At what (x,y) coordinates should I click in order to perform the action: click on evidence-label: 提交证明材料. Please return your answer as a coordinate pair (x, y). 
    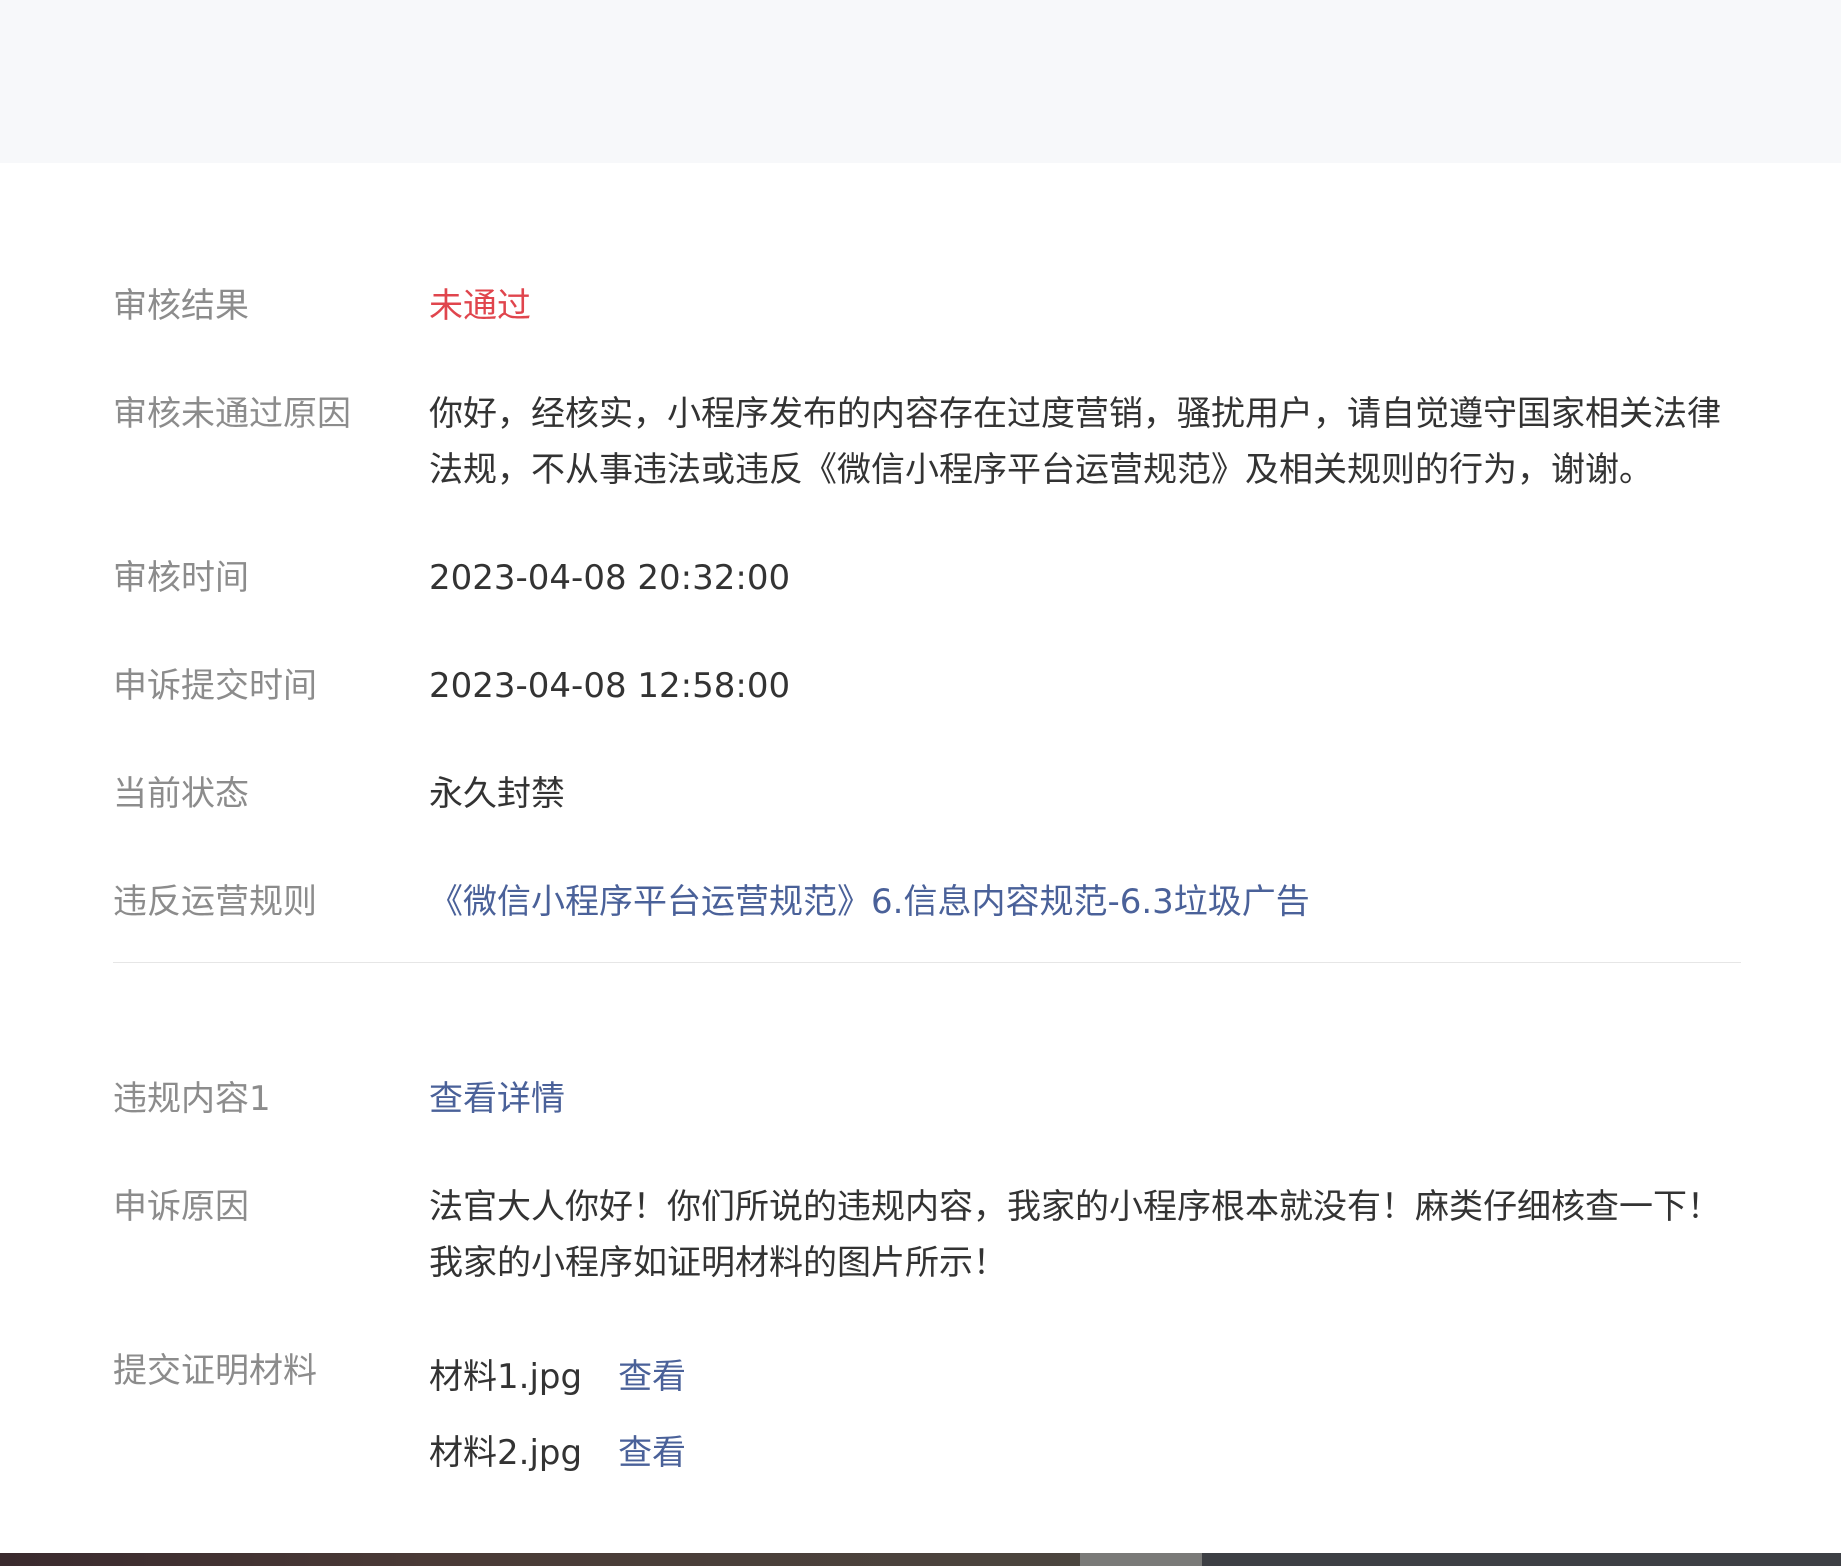
    Looking at the image, I should click on (215, 1371).